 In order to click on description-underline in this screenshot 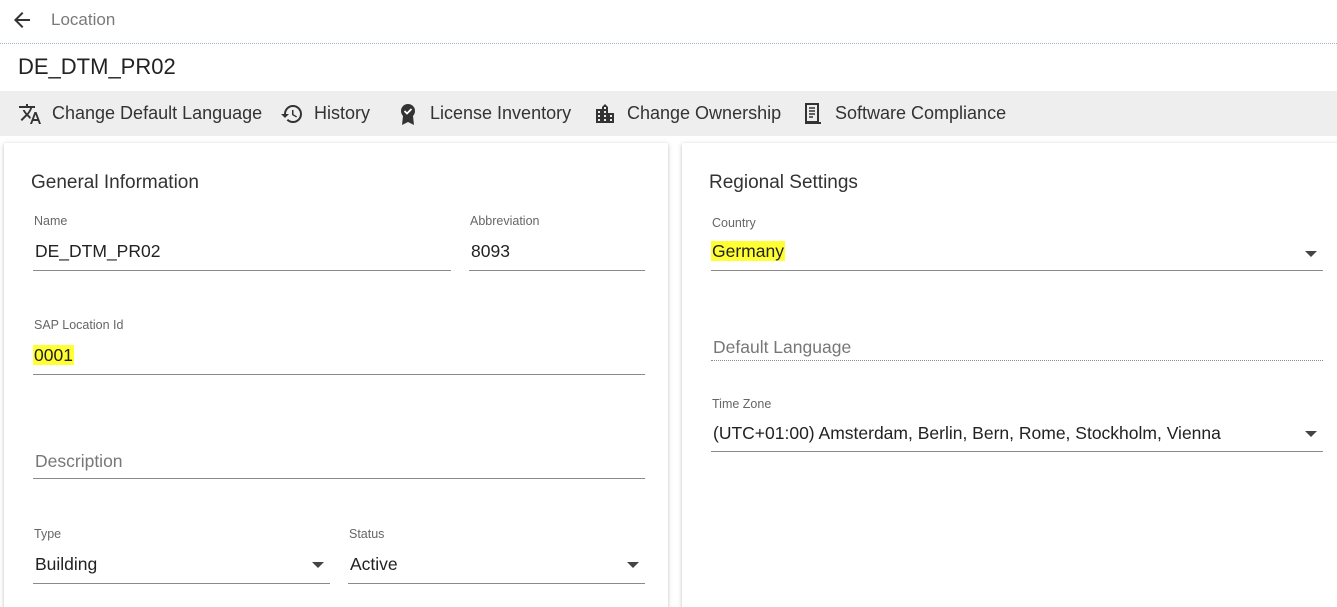, I will do `click(339, 478)`.